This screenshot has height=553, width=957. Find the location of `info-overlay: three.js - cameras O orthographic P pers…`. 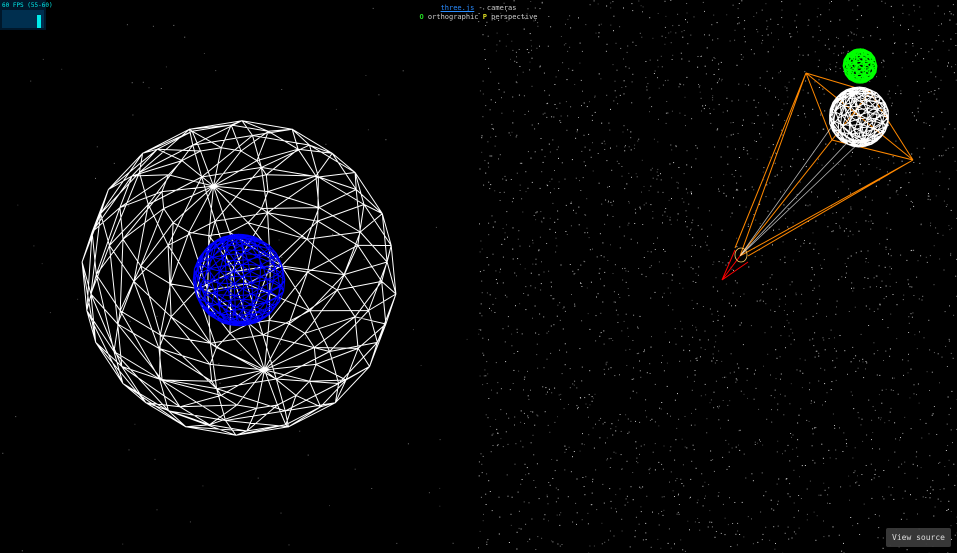

info-overlay: three.js - cameras O orthographic P pers… is located at coordinates (478, 13).